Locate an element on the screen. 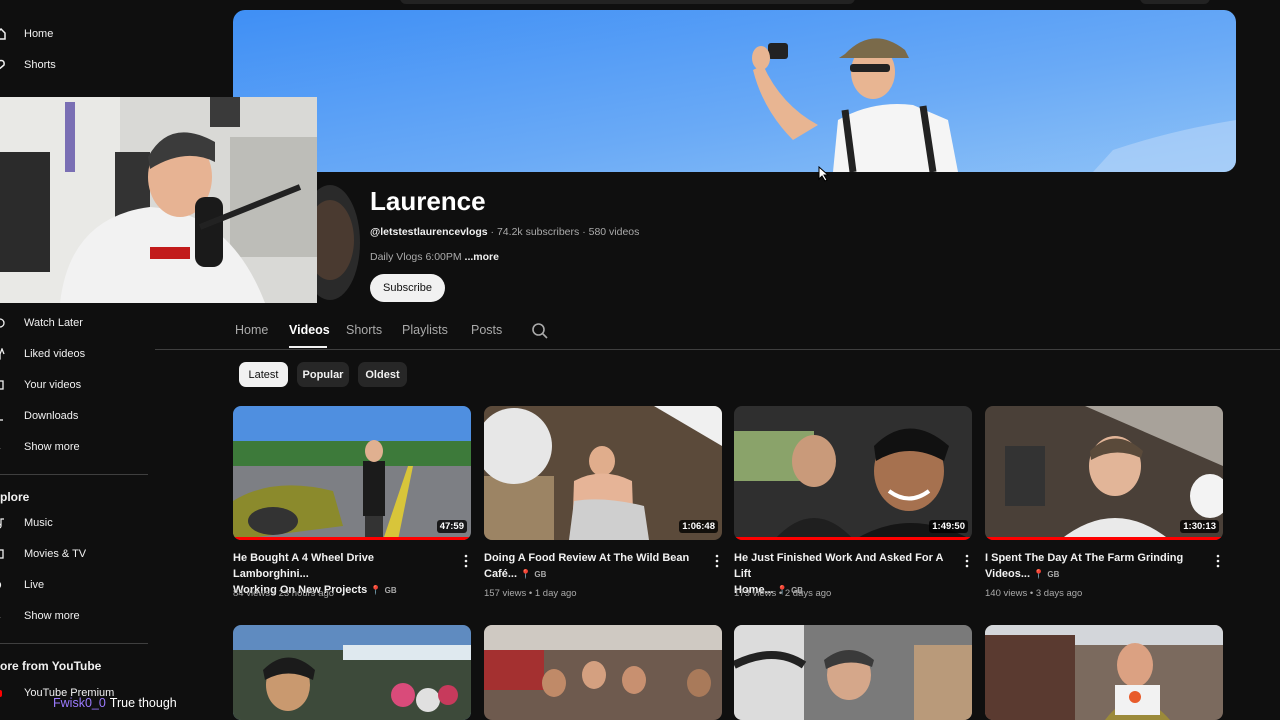  sidebar-explore-heading: plore is located at coordinates (15, 497).